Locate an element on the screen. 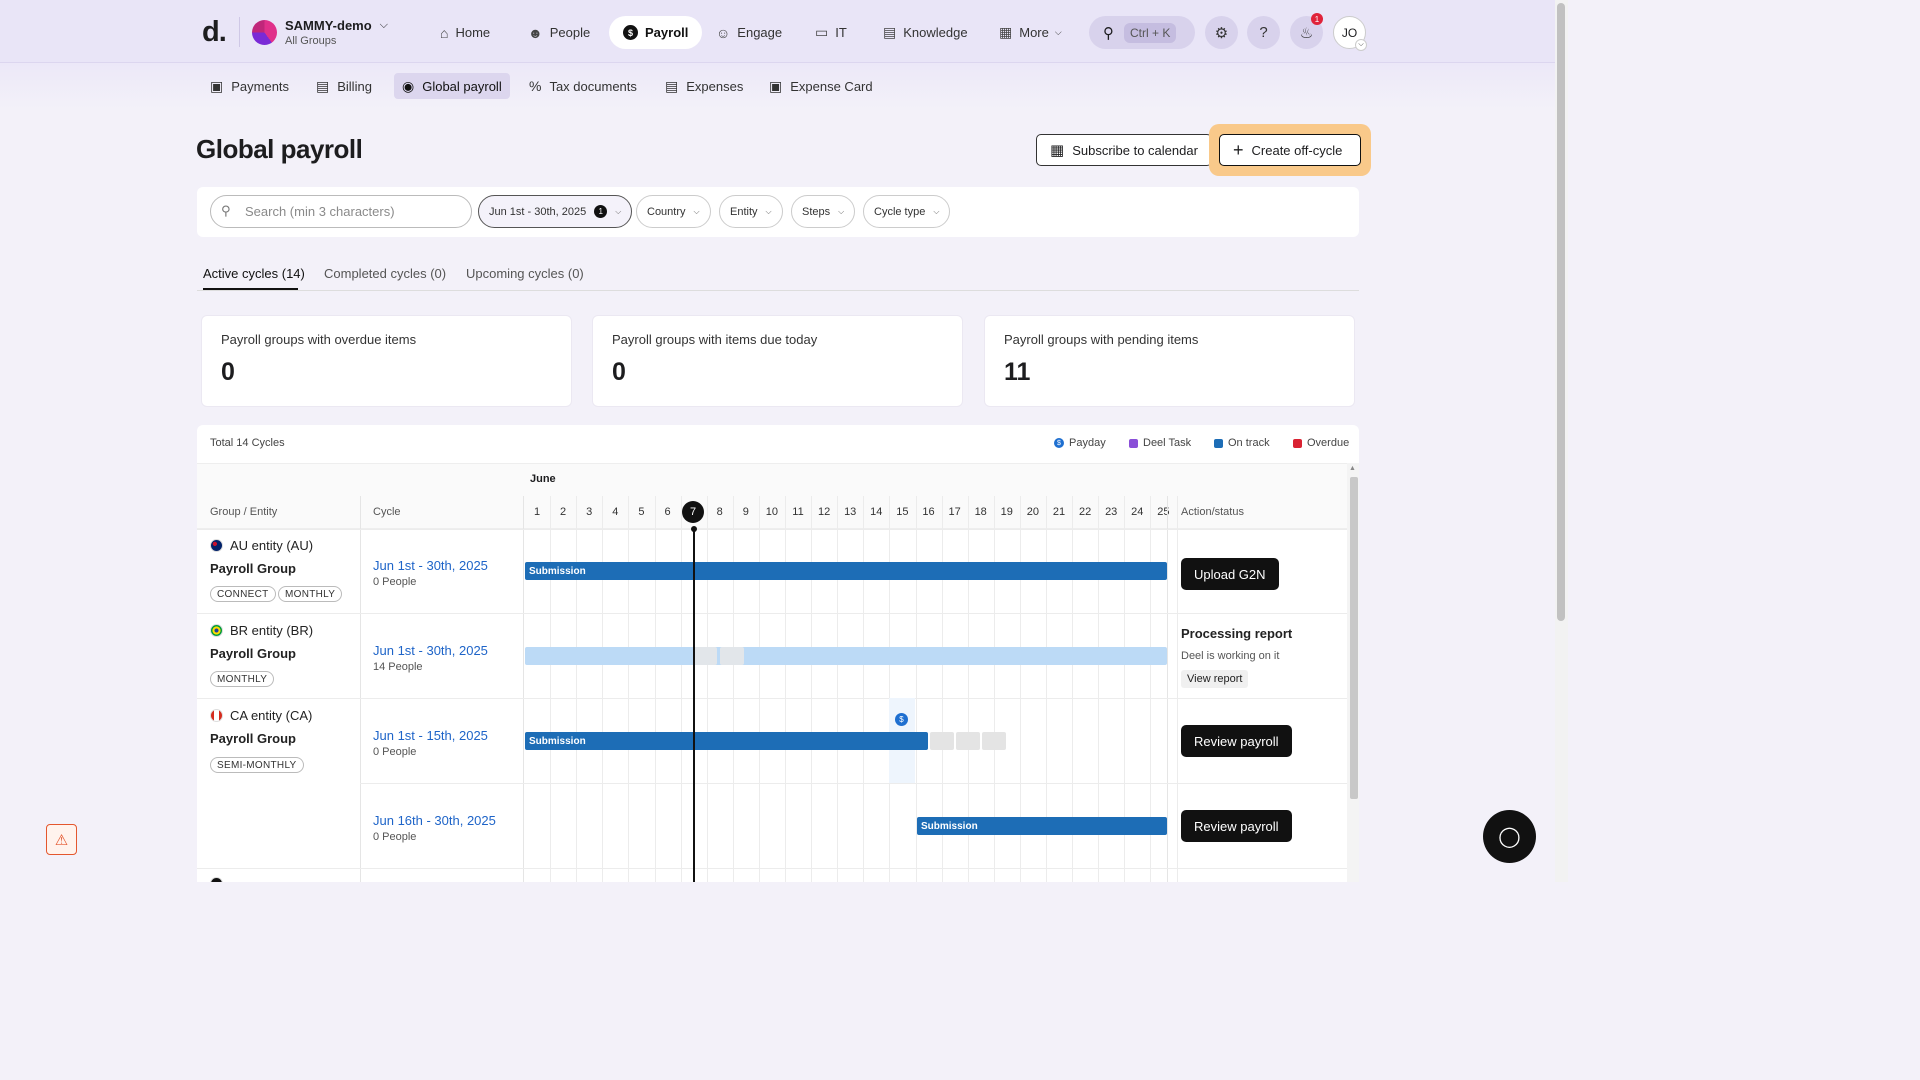  org-name: SAMMY-demo is located at coordinates (328, 25).